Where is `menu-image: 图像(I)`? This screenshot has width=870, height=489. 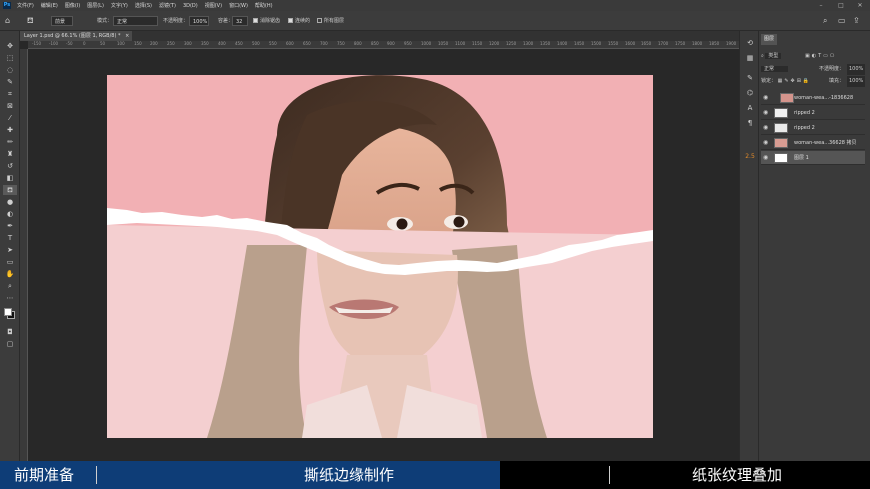
menu-image: 图像(I) is located at coordinates (72, 5).